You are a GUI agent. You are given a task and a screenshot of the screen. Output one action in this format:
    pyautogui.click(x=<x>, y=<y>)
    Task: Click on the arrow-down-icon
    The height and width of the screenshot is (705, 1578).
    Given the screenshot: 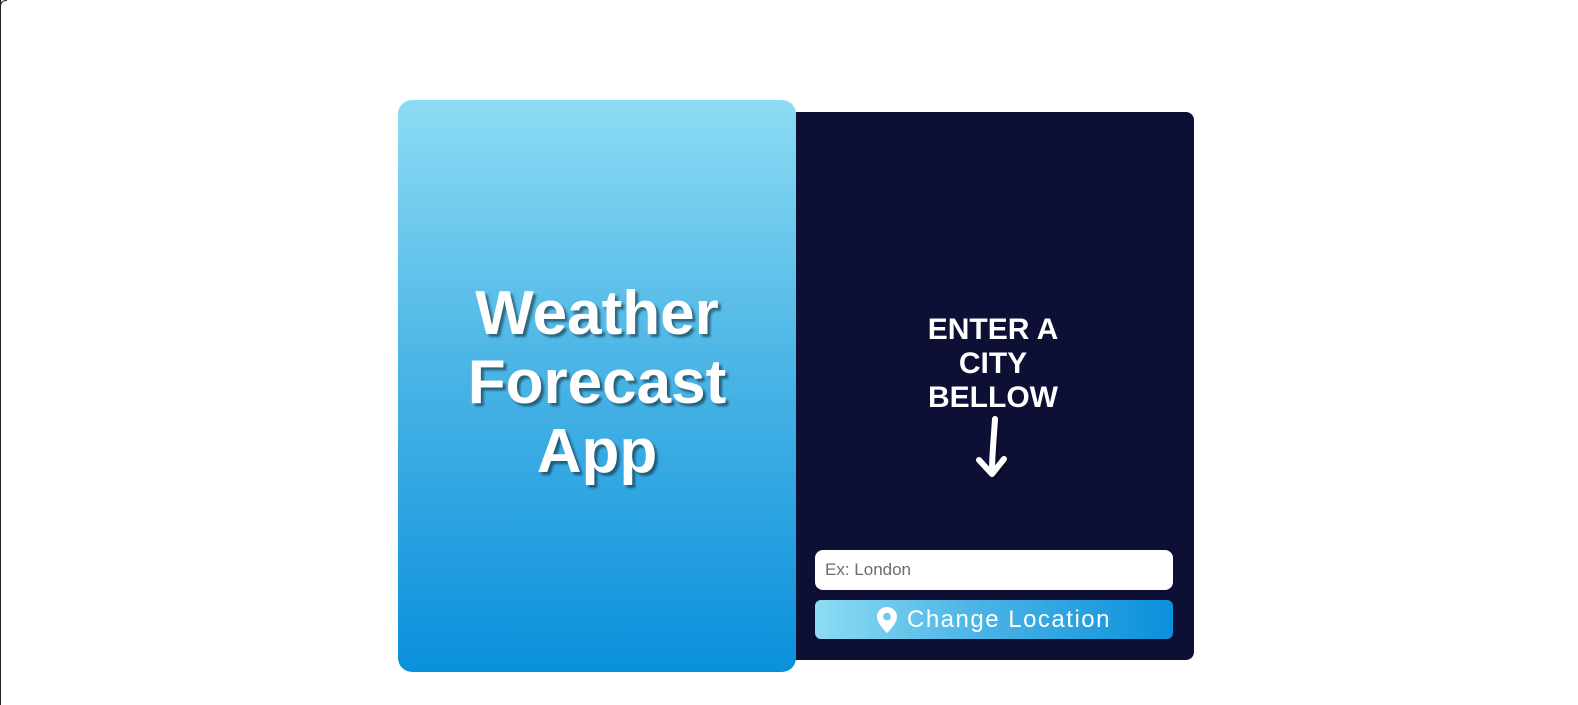 What is the action you would take?
    pyautogui.click(x=992, y=447)
    